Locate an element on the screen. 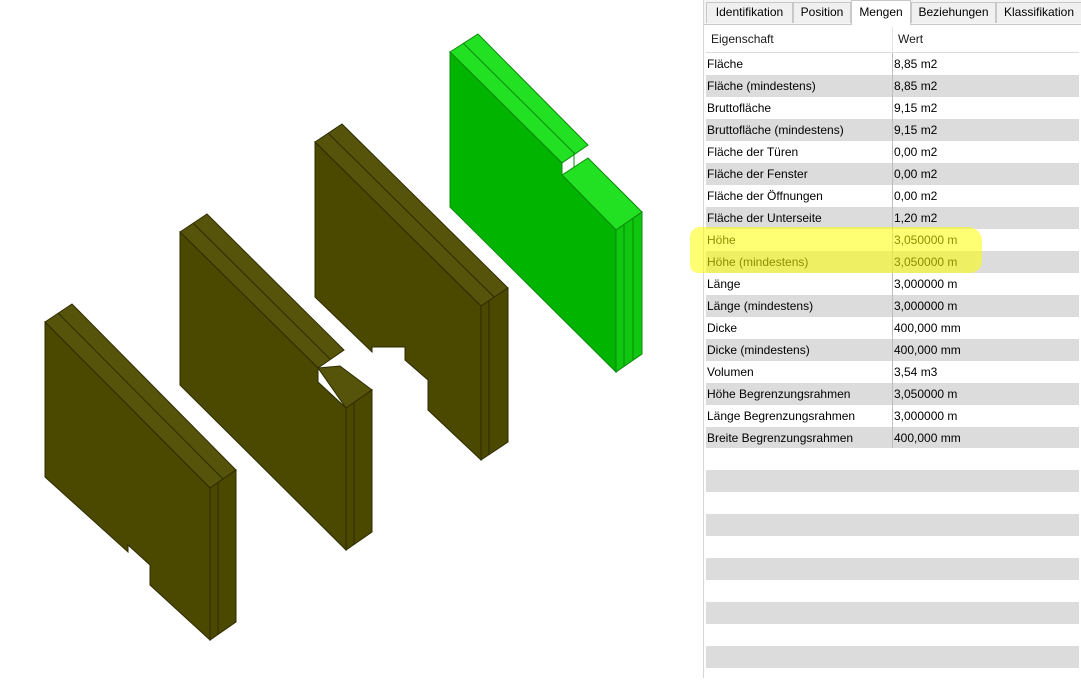 The width and height of the screenshot is (1081, 690). table-row: Länge 3,000000 m is located at coordinates (892, 284).